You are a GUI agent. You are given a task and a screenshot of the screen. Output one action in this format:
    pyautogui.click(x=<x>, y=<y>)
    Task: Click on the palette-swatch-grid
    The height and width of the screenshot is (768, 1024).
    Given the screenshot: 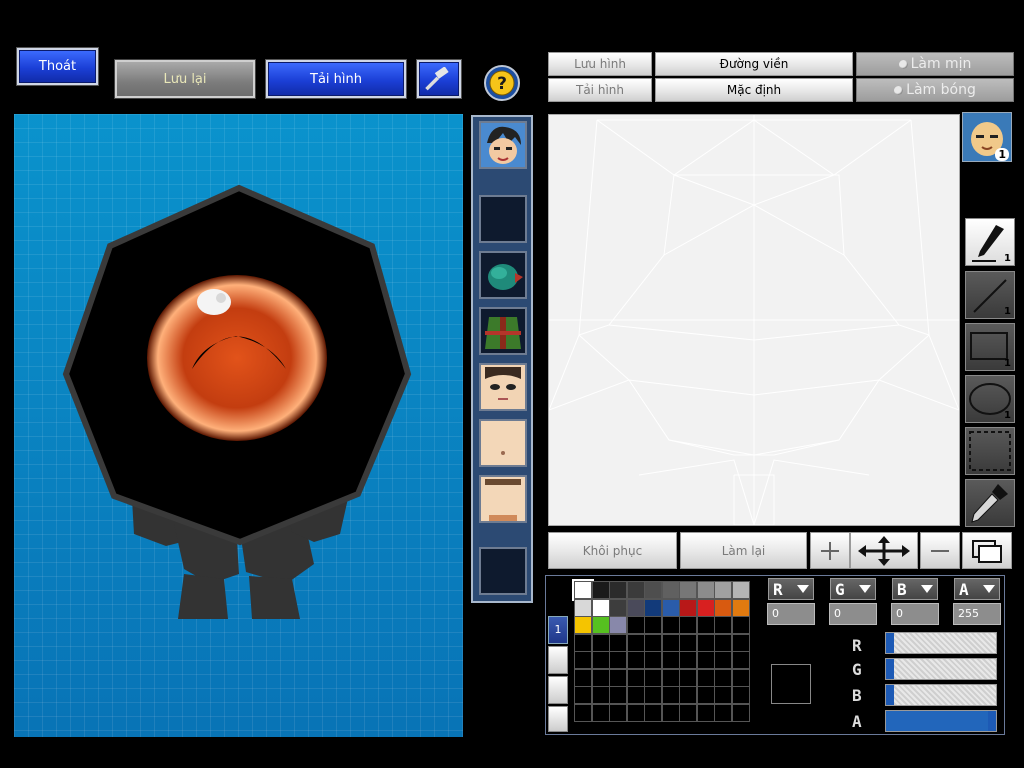 What is the action you would take?
    pyautogui.click(x=663, y=655)
    